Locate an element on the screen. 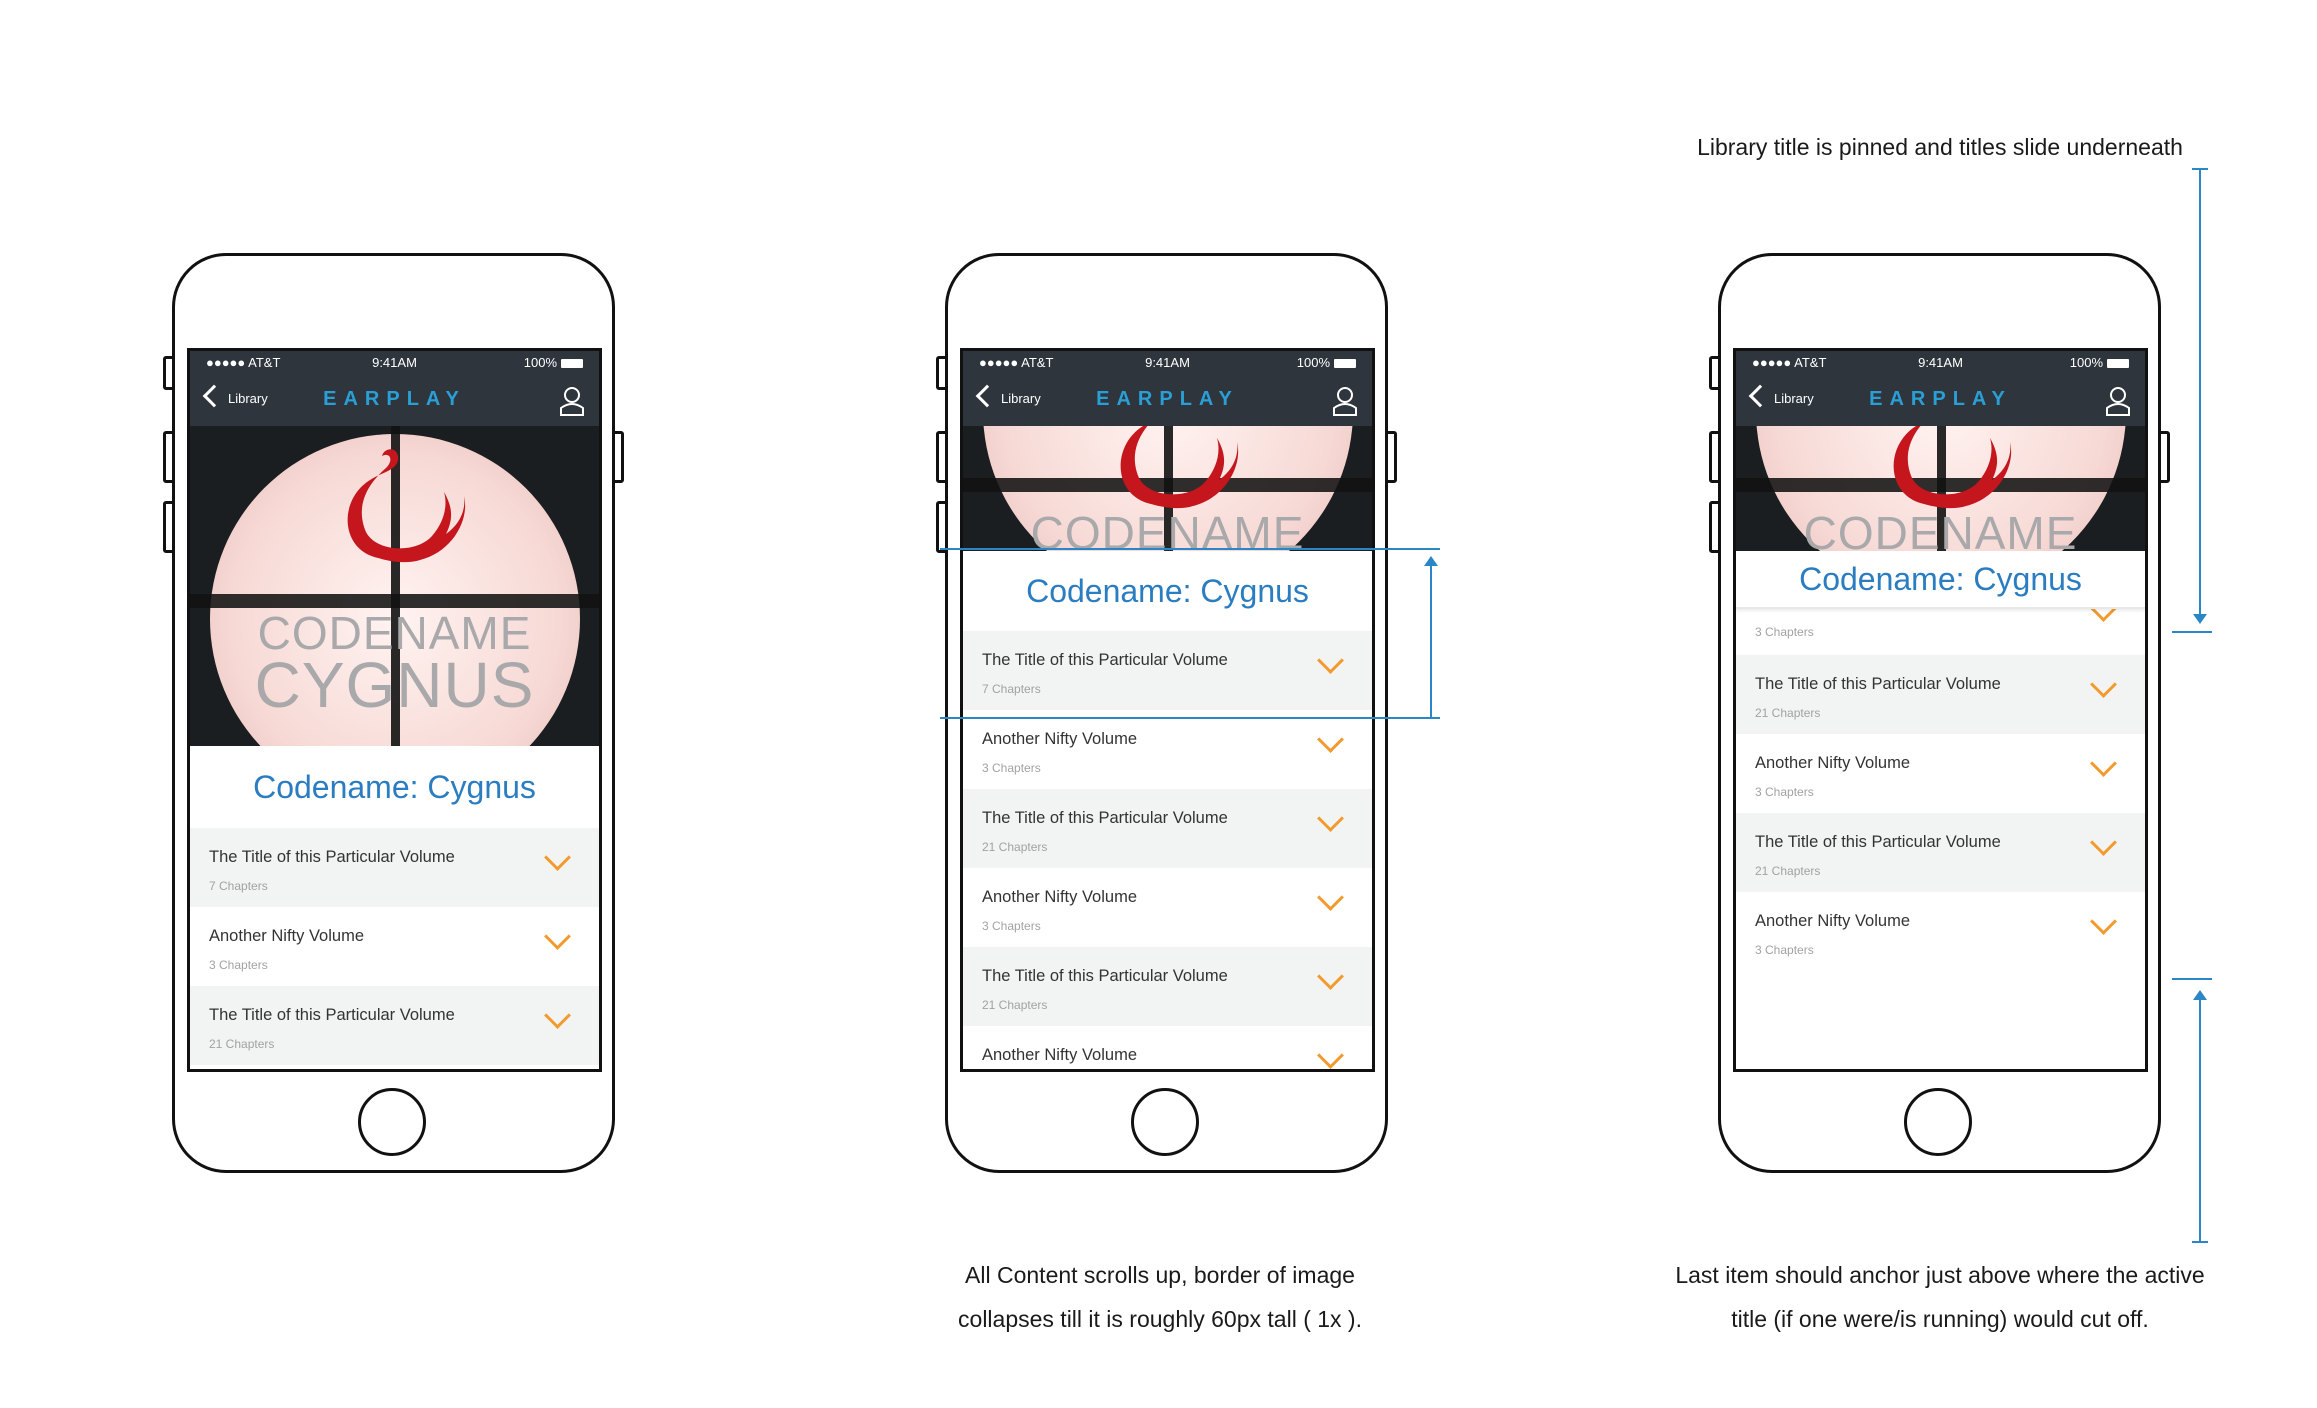 The width and height of the screenshot is (2317, 1408). cover-line-1: CODENAME is located at coordinates (1940, 529).